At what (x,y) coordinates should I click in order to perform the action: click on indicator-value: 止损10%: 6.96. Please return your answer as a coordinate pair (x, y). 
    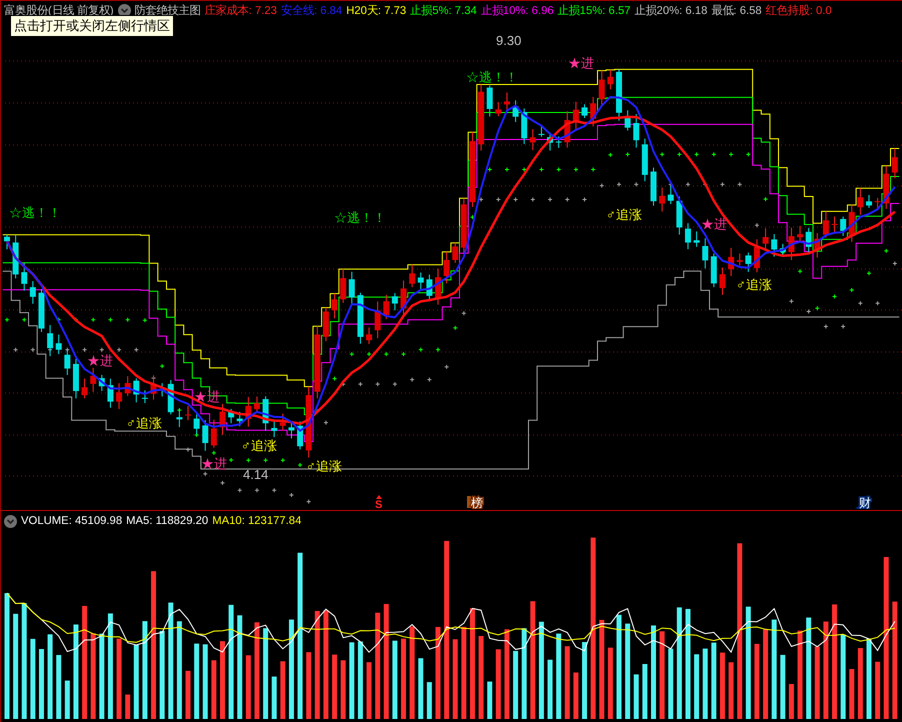
    Looking at the image, I should click on (517, 11).